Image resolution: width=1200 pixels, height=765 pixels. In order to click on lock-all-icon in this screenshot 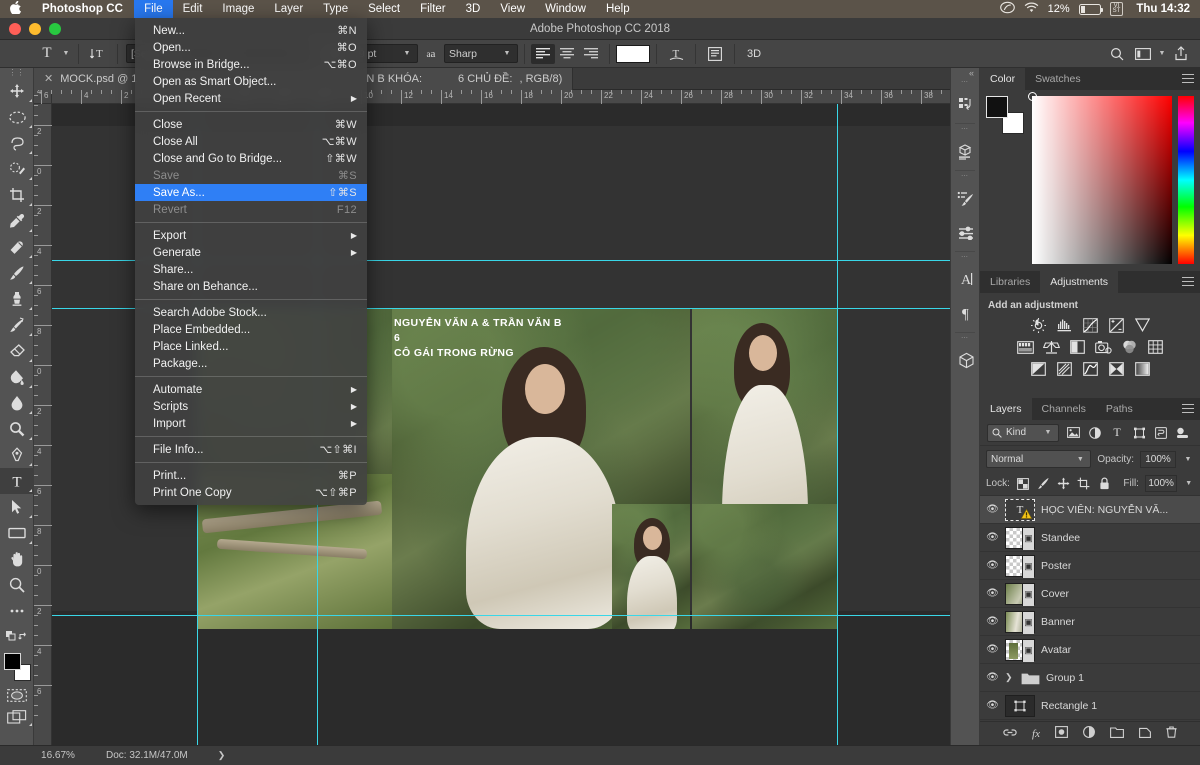, I will do `click(1104, 484)`.